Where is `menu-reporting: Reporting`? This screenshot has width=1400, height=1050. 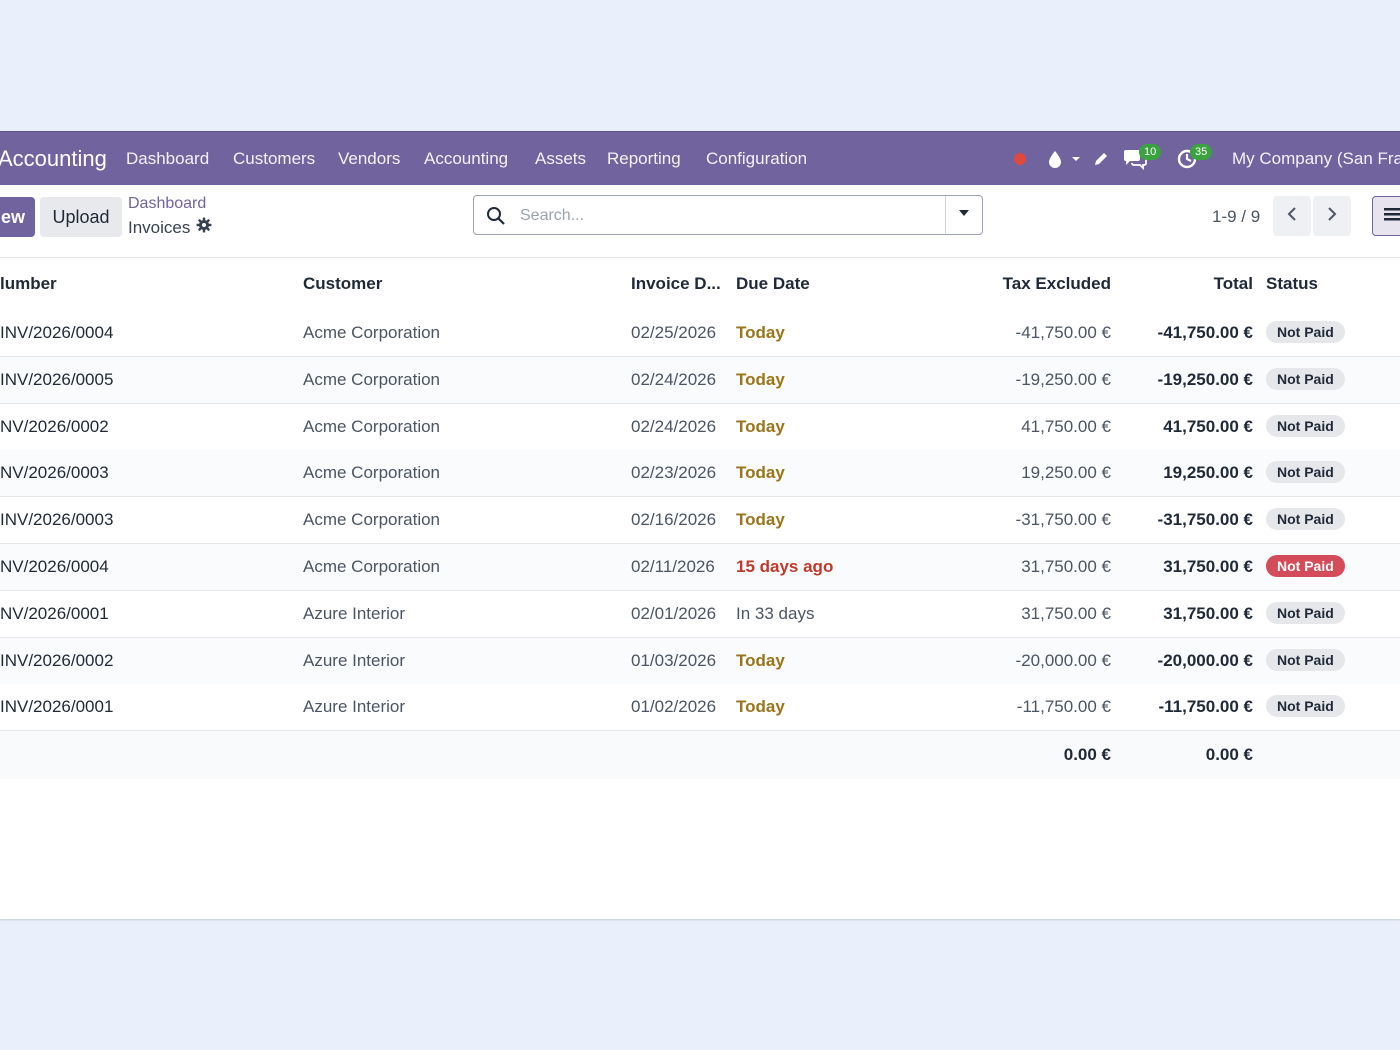
menu-reporting: Reporting is located at coordinates (644, 159).